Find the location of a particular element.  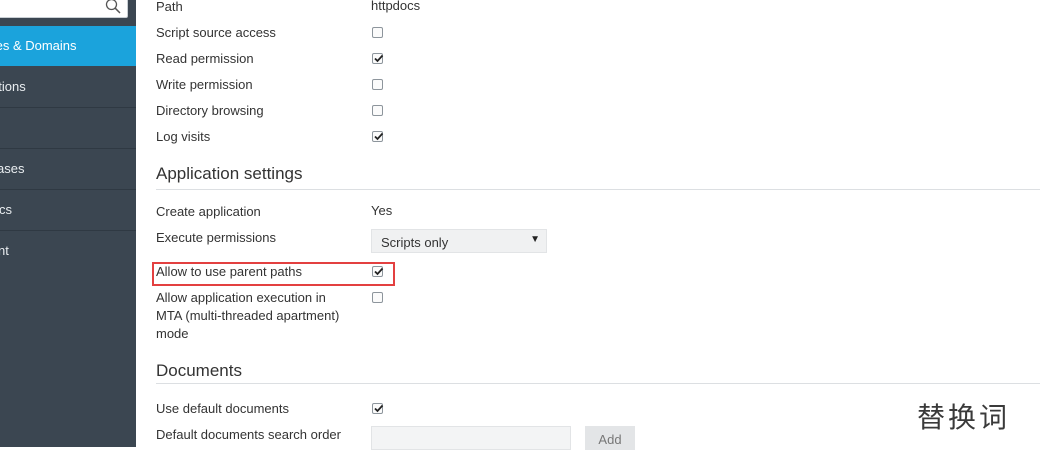

sidebar-item-applications: ations is located at coordinates (68, 87).